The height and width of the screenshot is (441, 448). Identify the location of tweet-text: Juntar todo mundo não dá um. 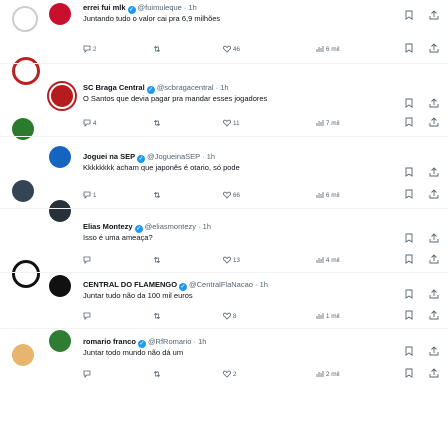
(133, 352).